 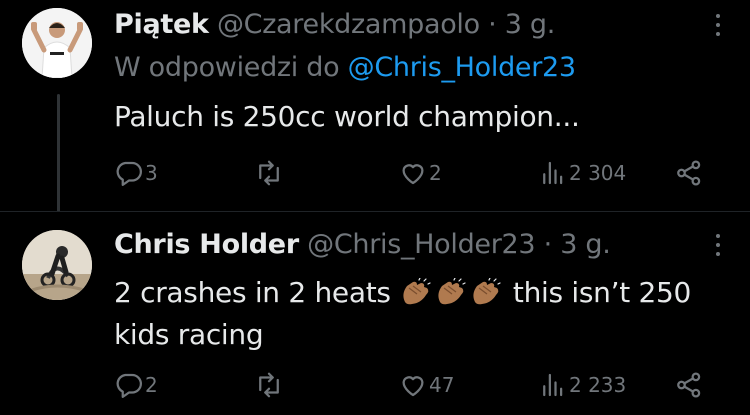 What do you see at coordinates (421, 244) in the screenshot?
I see `handle: @Chris_Holder23` at bounding box center [421, 244].